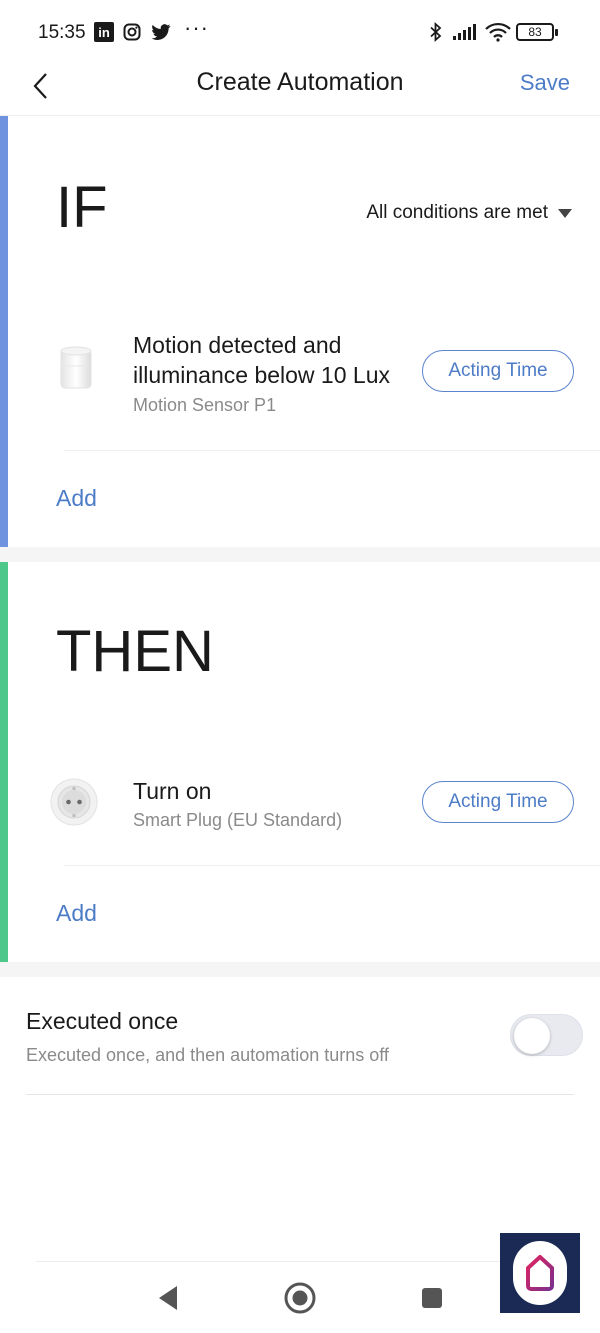 The height and width of the screenshot is (1333, 600). What do you see at coordinates (76, 913) in the screenshot?
I see `add-action-button: Add` at bounding box center [76, 913].